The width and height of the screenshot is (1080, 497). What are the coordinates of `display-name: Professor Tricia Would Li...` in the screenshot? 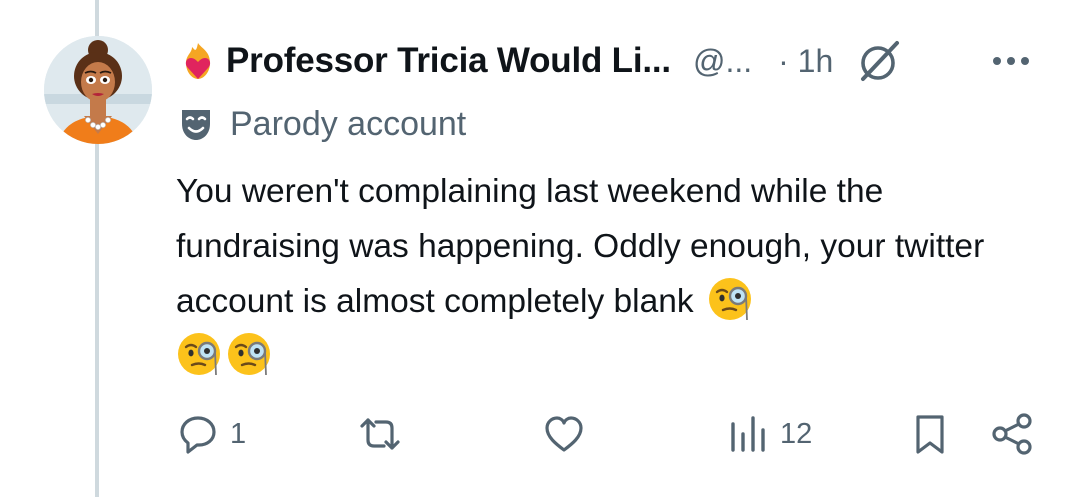 It's located at (448, 61).